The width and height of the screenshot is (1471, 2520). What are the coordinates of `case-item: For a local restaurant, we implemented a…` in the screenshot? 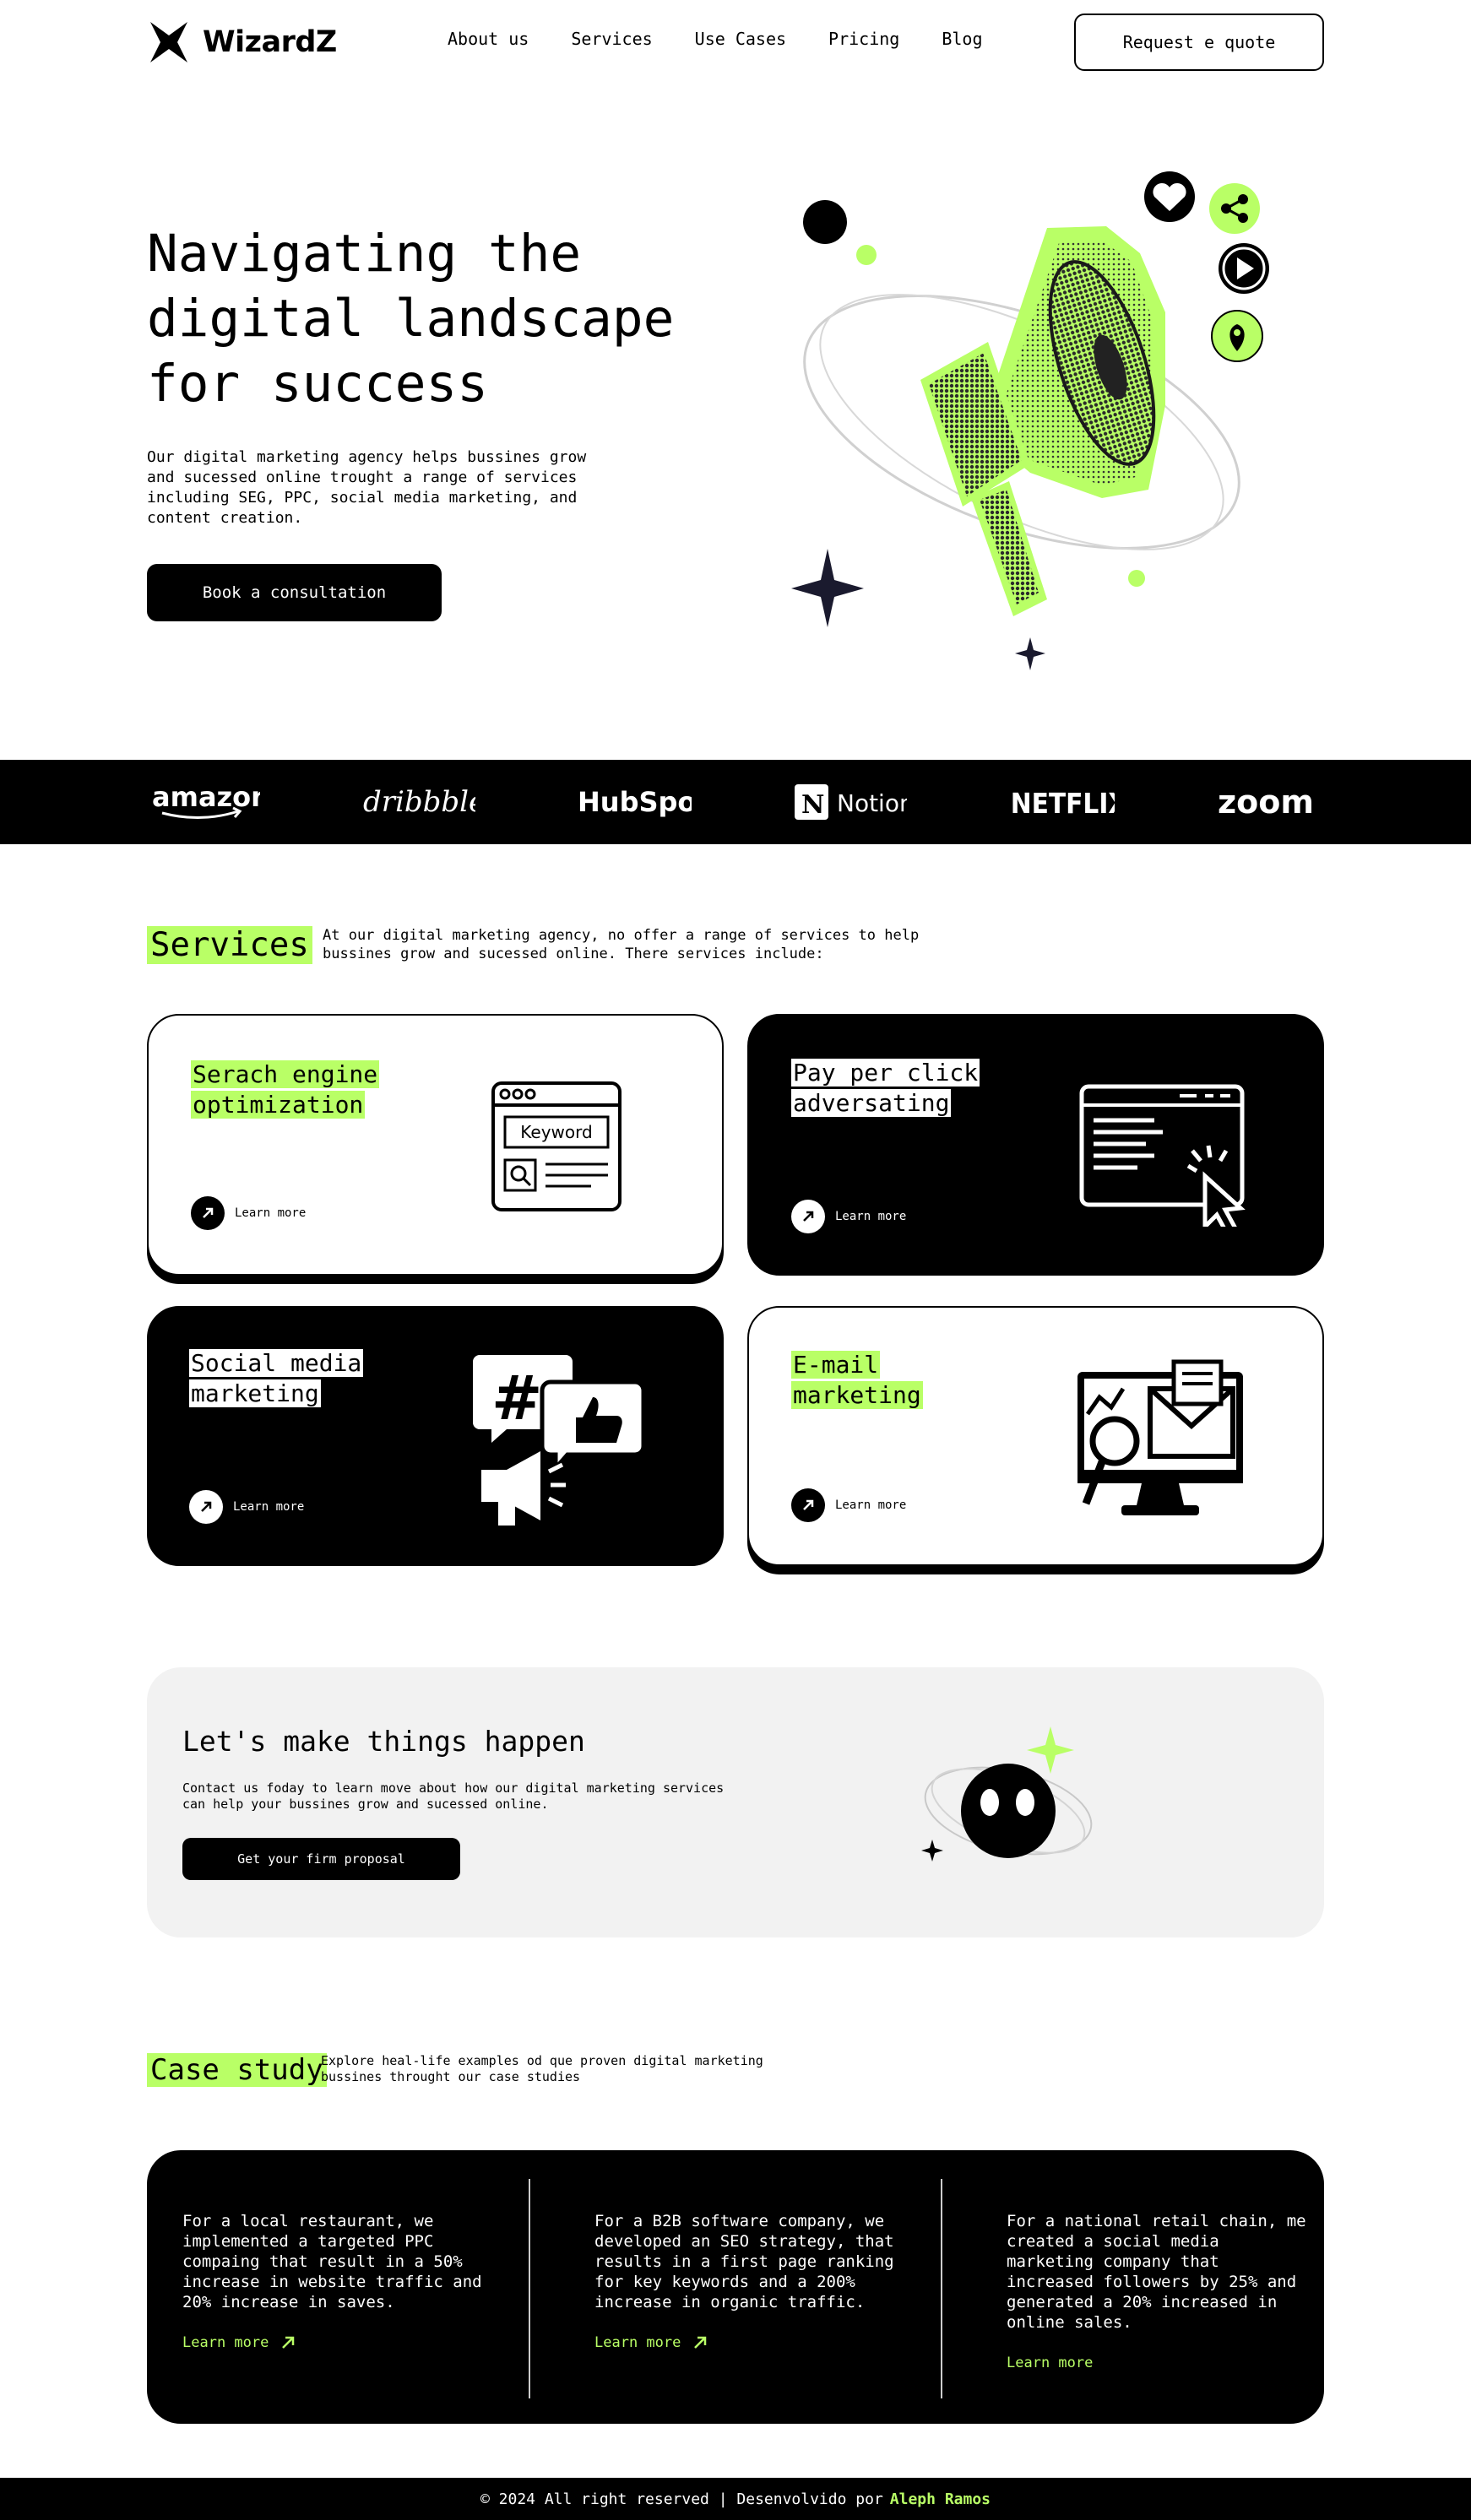 It's located at (334, 2282).